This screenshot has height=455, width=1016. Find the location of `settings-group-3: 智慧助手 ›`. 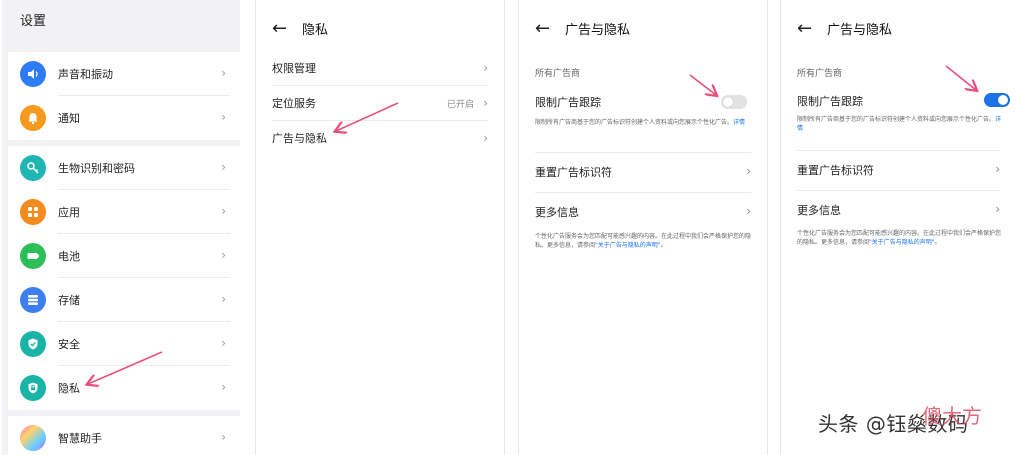

settings-group-3: 智慧助手 › is located at coordinates (124, 435).